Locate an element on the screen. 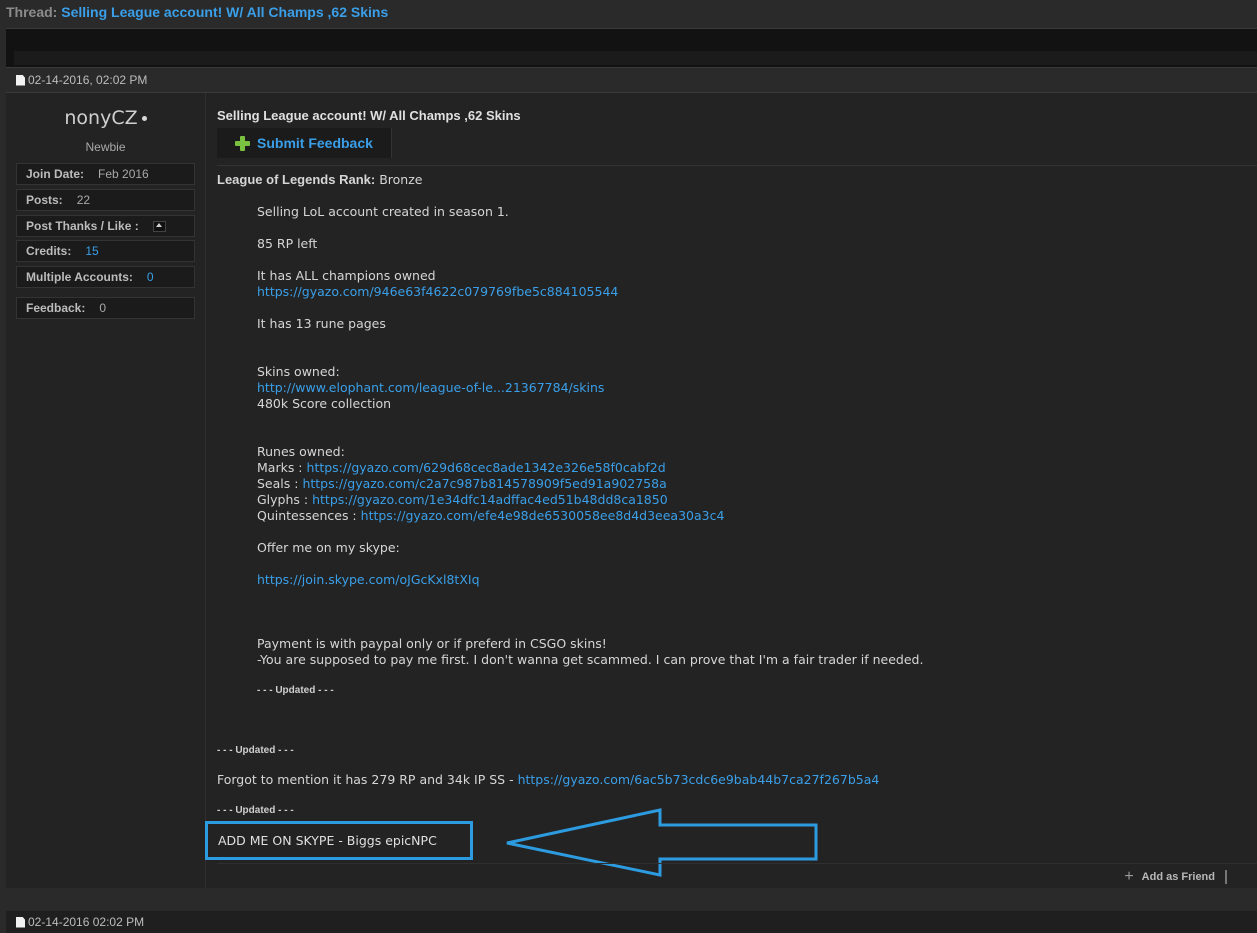  text-line: Skins owned: is located at coordinates (298, 371).